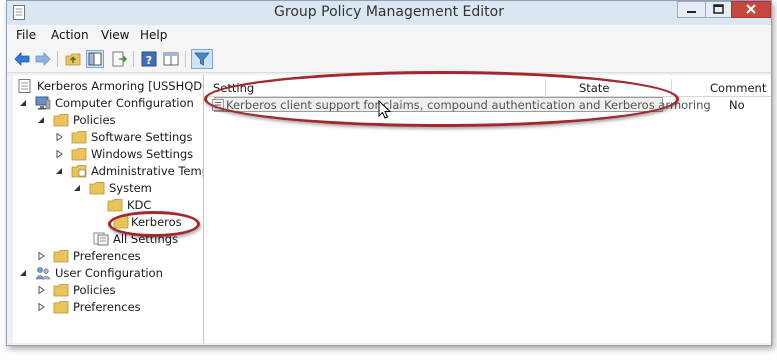 This screenshot has width=777, height=360. Describe the element at coordinates (119, 59) in the screenshot. I see `export-list-icon` at that location.